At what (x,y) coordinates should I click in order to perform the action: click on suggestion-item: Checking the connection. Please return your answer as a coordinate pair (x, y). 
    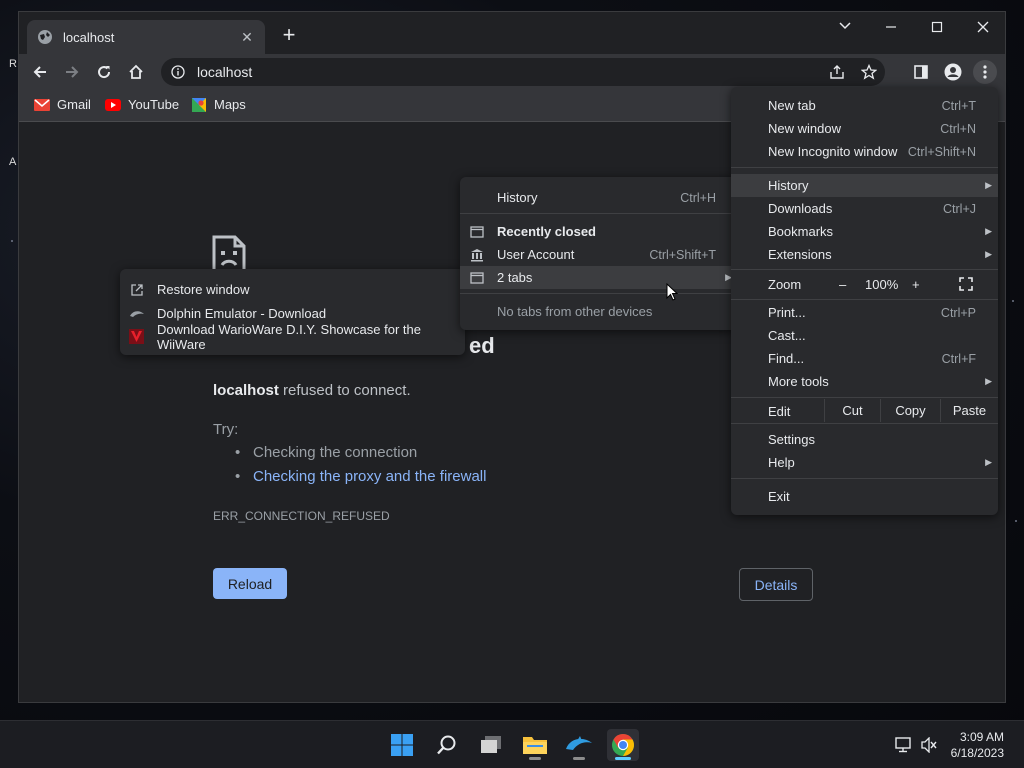
    Looking at the image, I should click on (360, 456).